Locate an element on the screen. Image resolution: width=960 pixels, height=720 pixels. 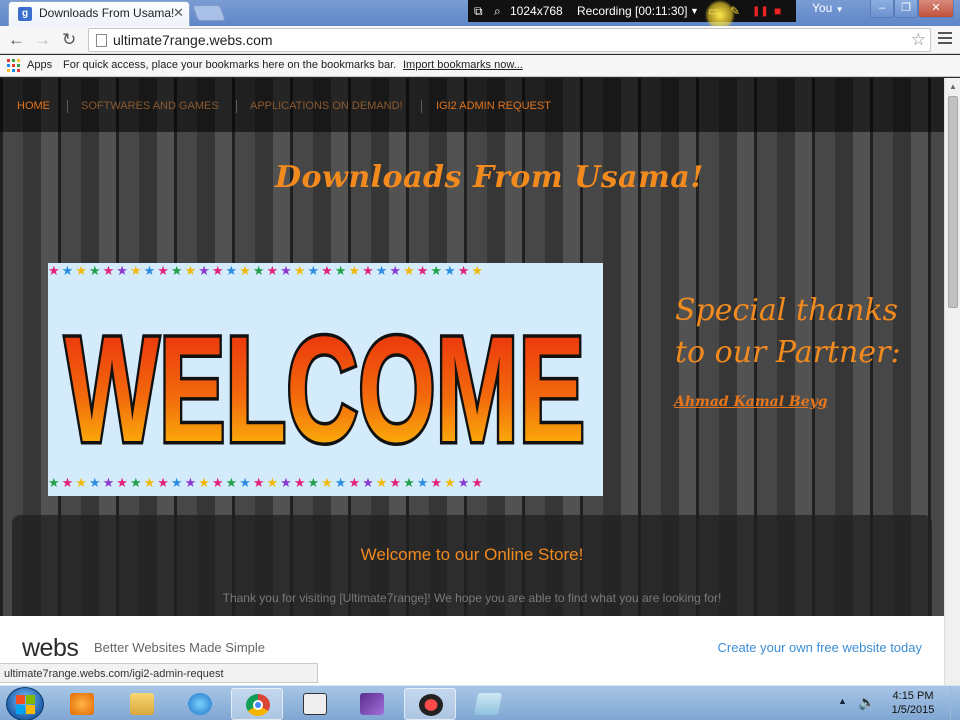
system-clock: 4:15 PM 1/5/2015 is located at coordinates (913, 703).